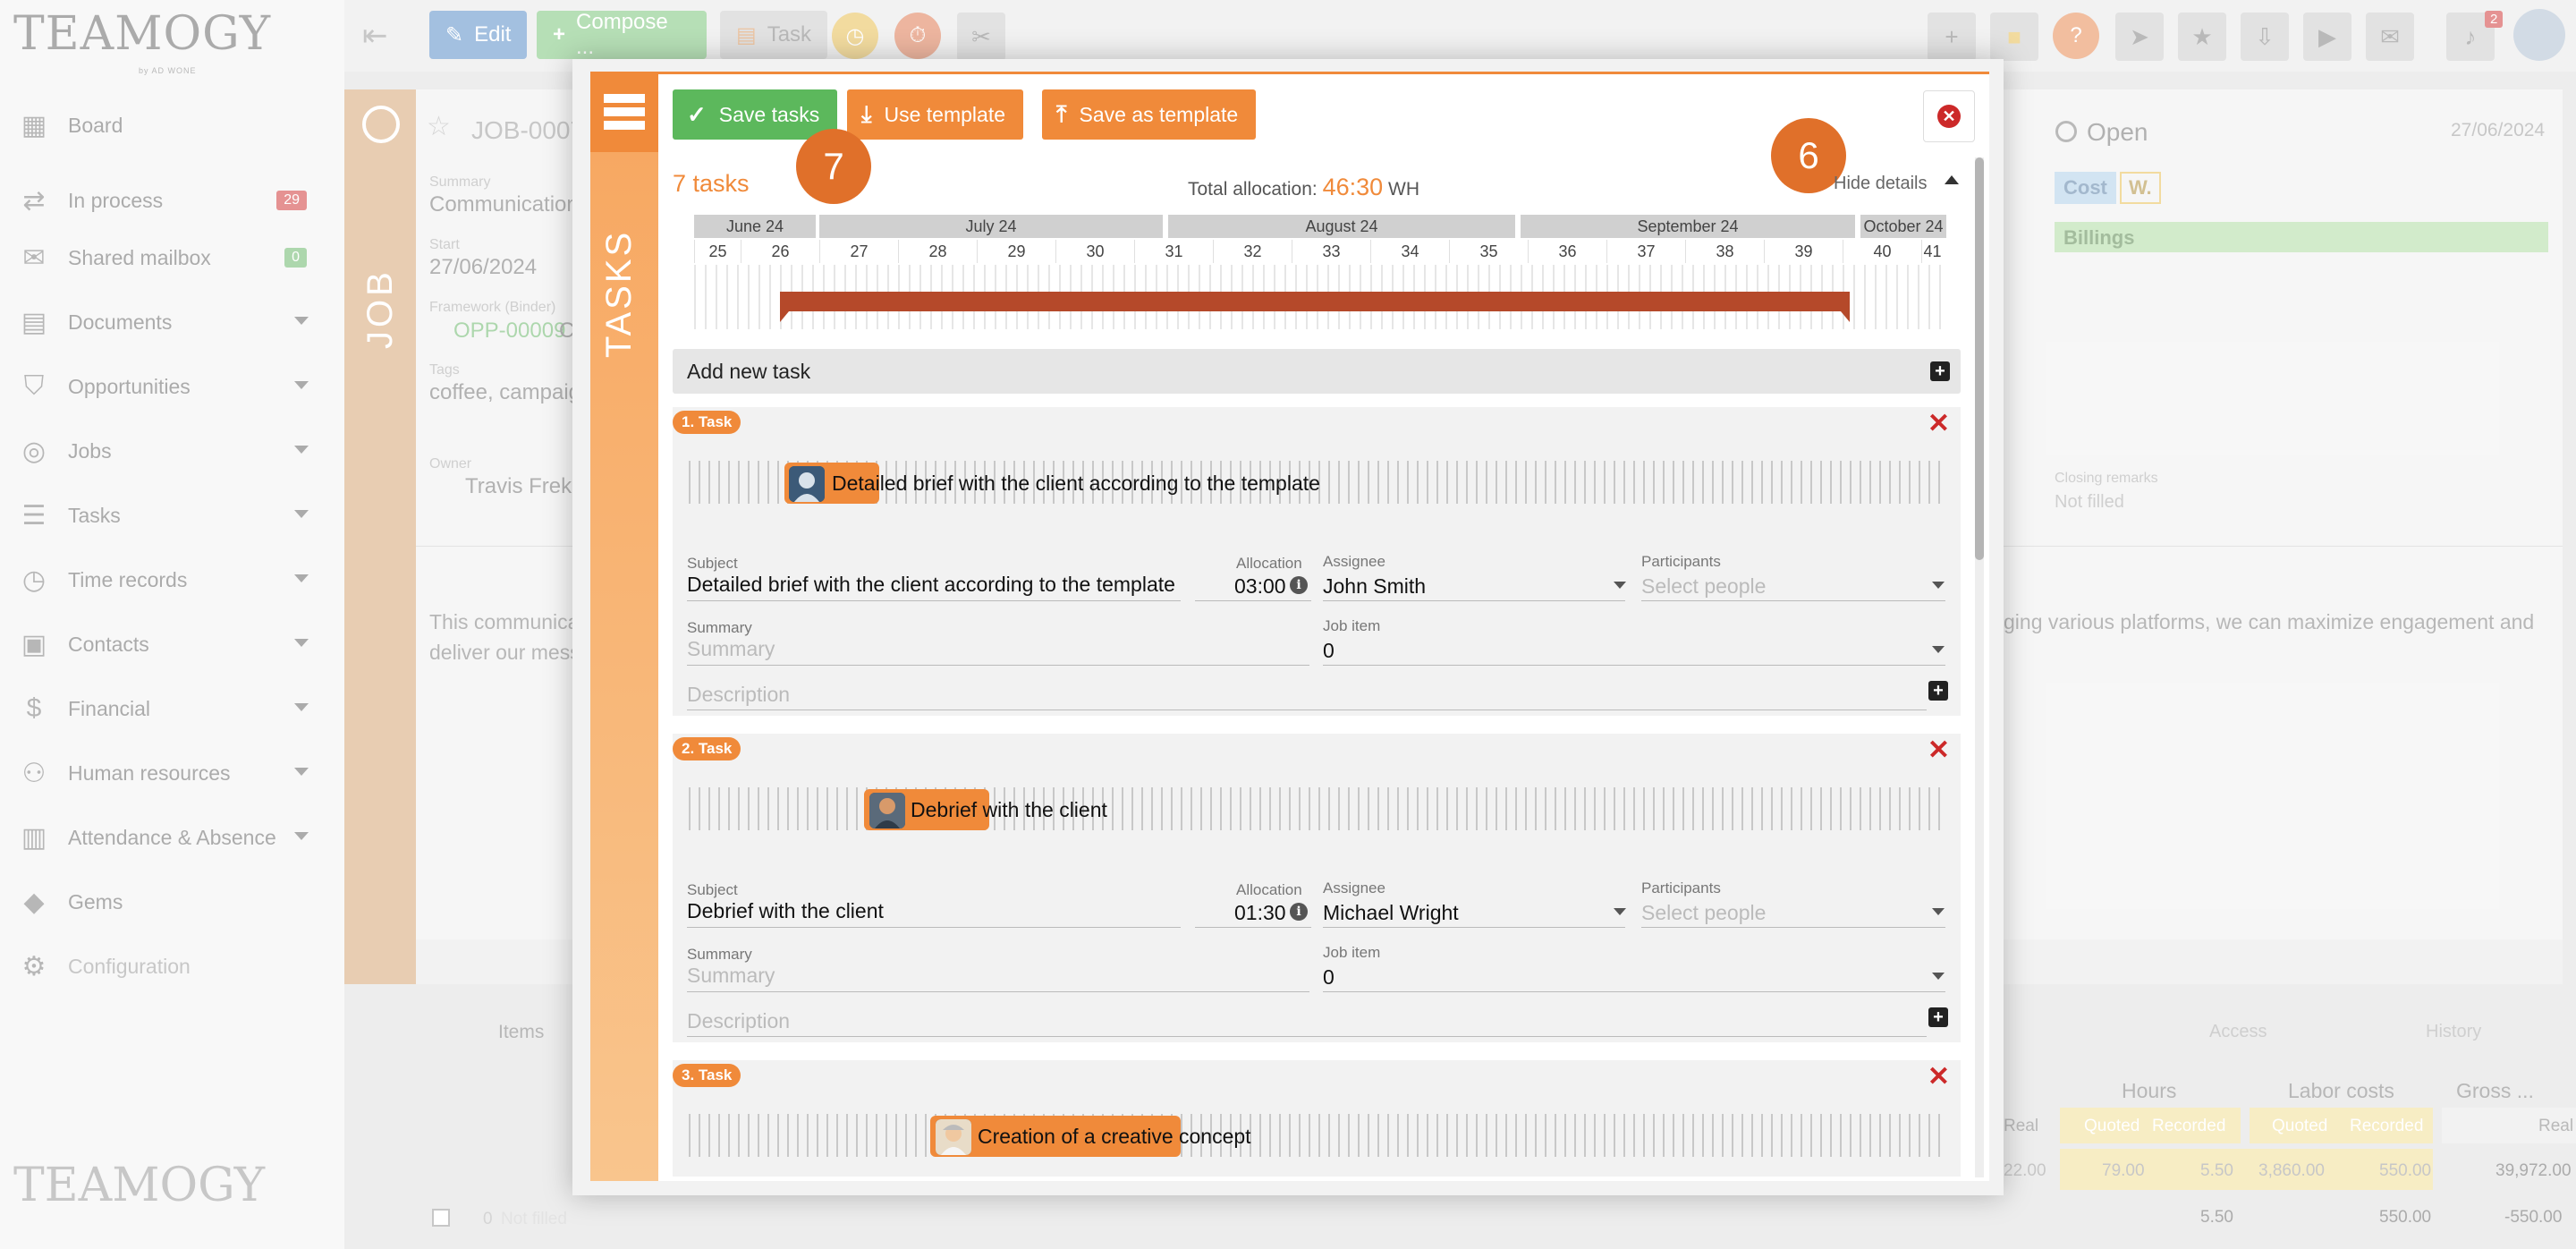  What do you see at coordinates (1391, 913) in the screenshot?
I see `assignee-select: Michael Wright` at bounding box center [1391, 913].